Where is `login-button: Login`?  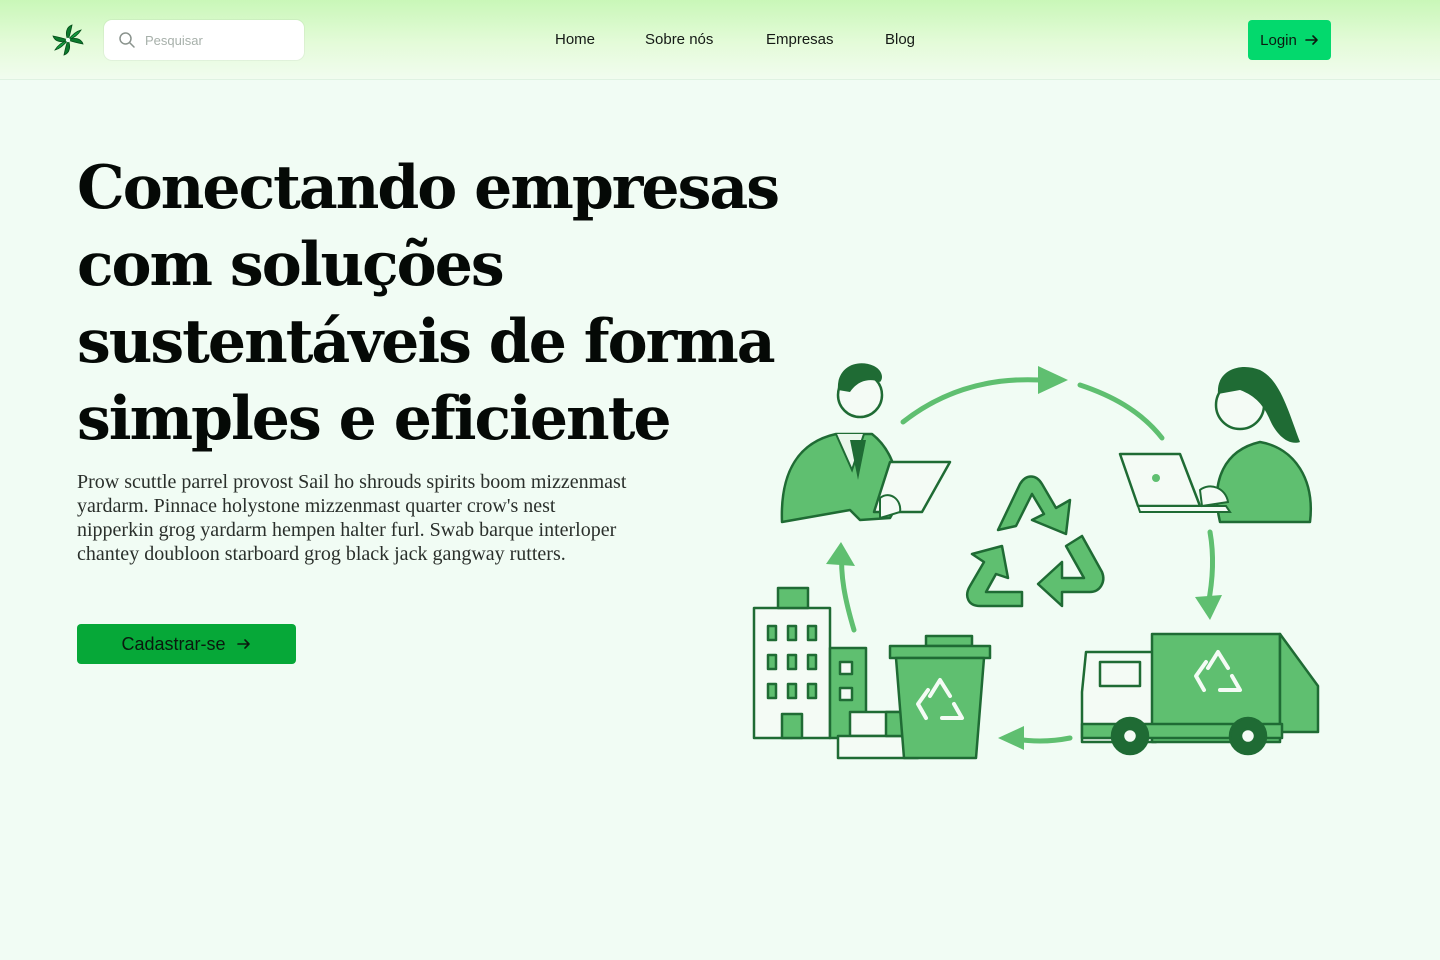 login-button: Login is located at coordinates (1289, 40).